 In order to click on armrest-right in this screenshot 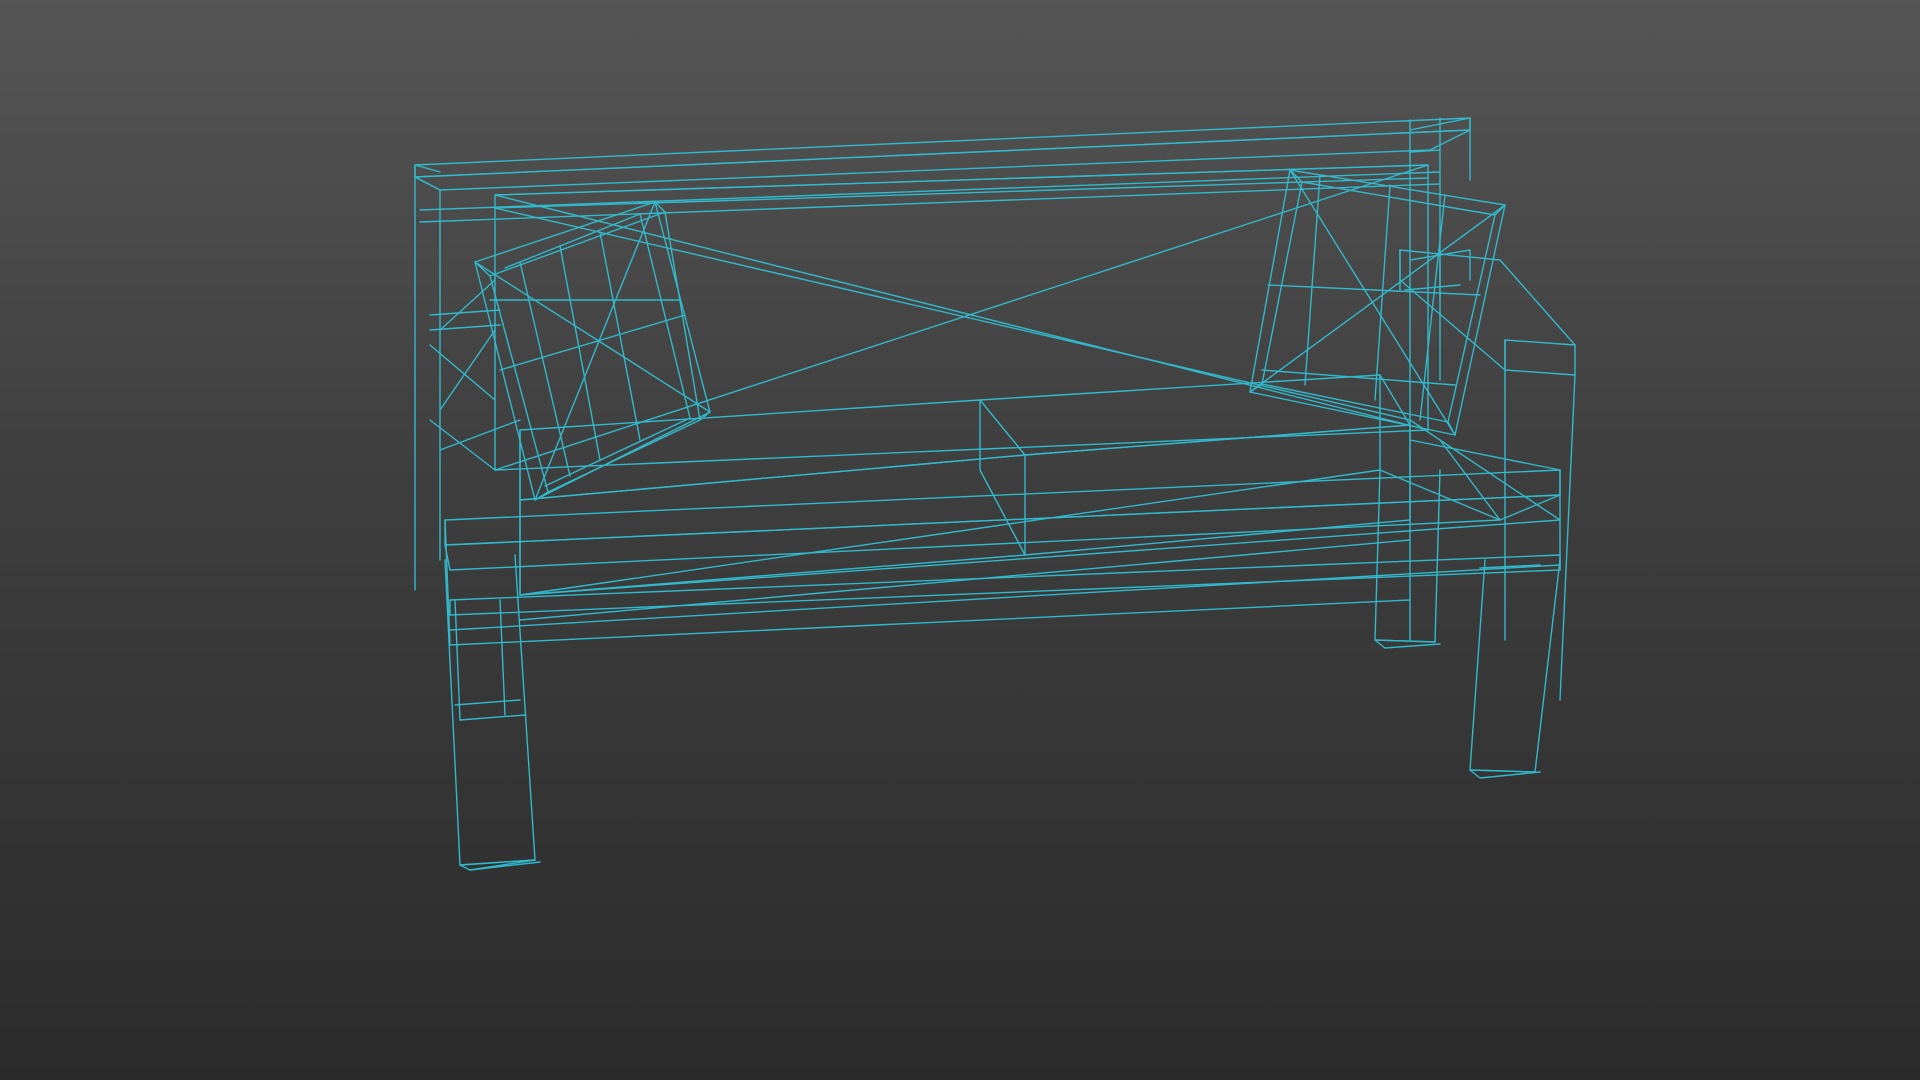, I will do `click(1487, 475)`.